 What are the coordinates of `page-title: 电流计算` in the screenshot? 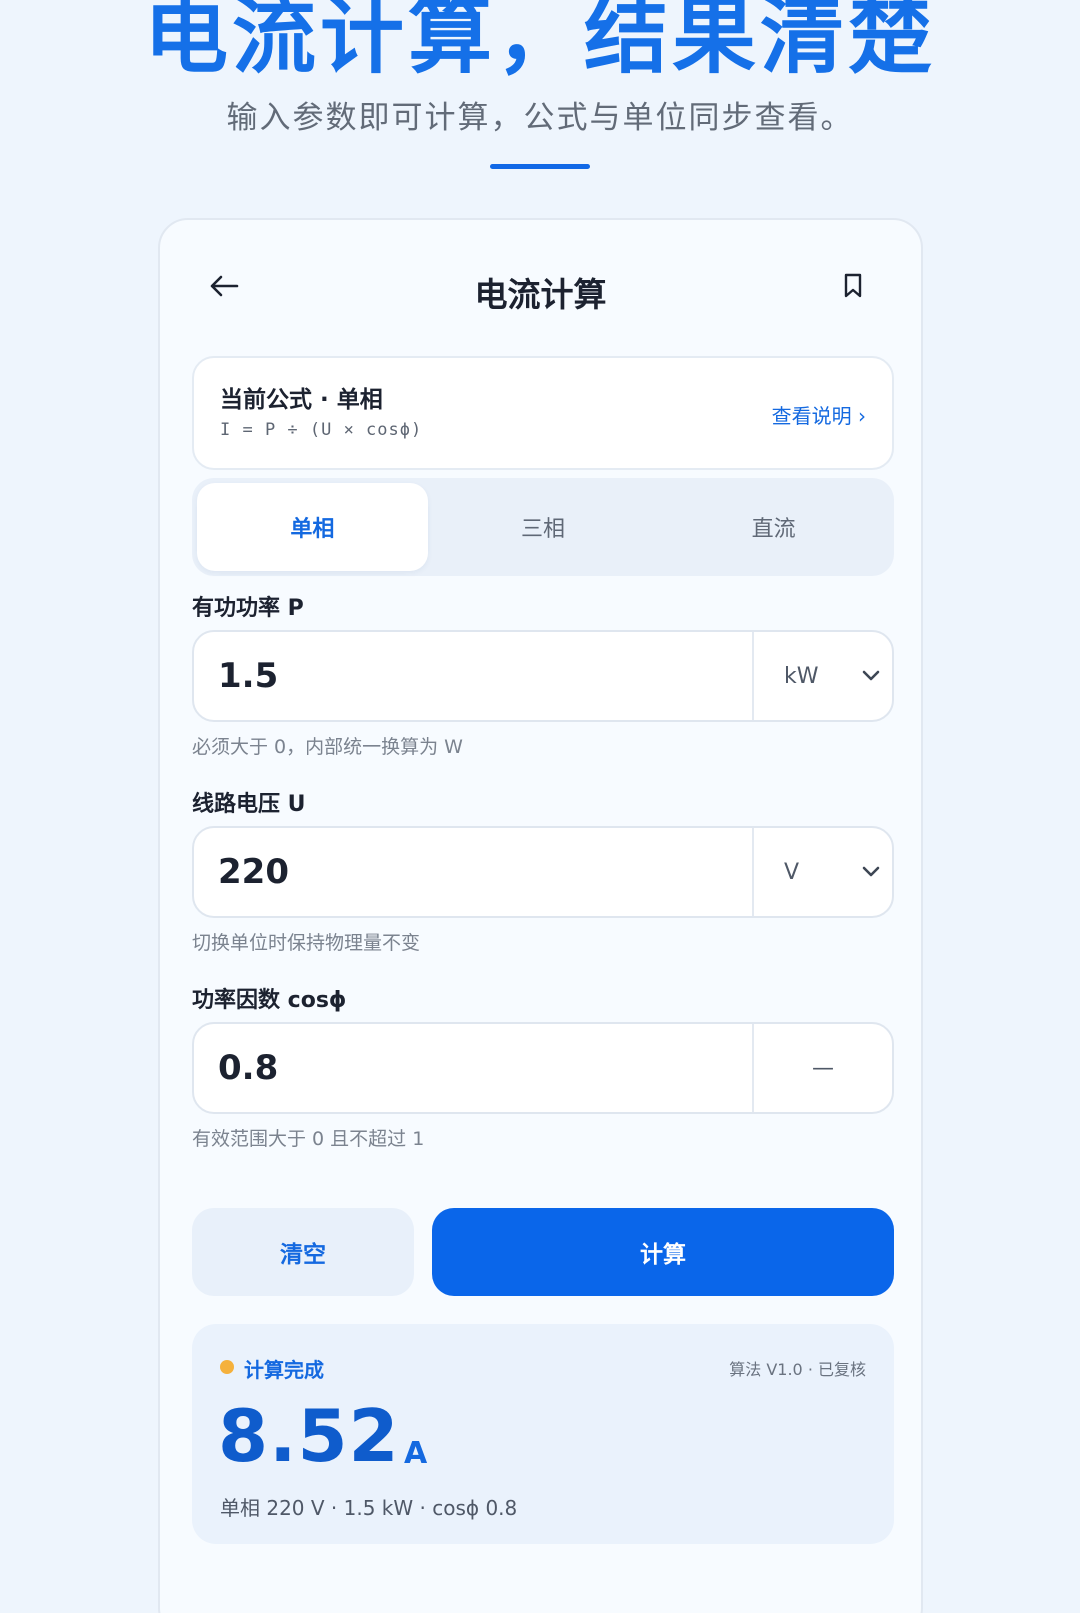 It's located at (540, 294).